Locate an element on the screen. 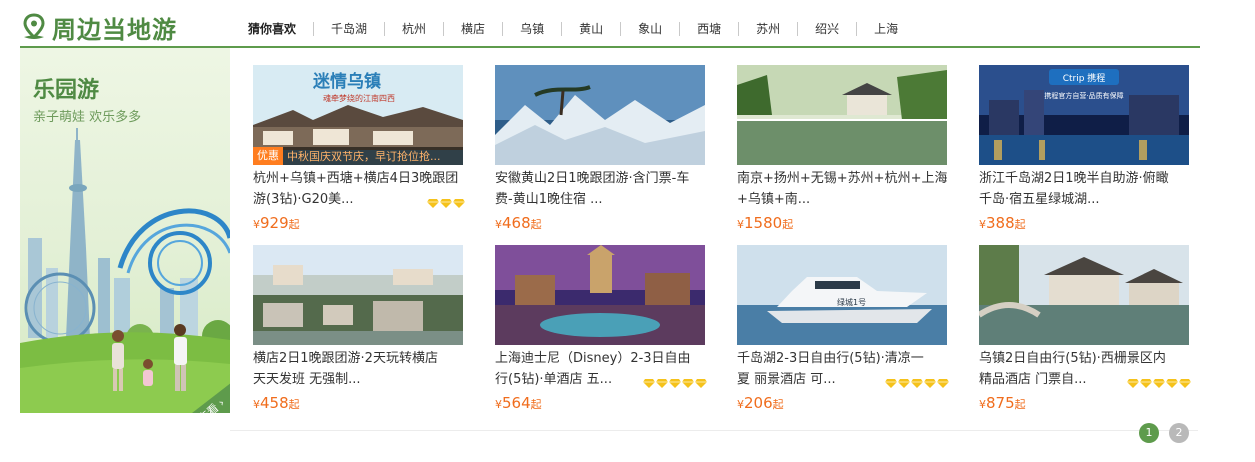  product-card: 乌镇2日自由行(5钻)·西栅景区内 精品酒店 门票自... ¥875起 is located at coordinates (1085, 329).